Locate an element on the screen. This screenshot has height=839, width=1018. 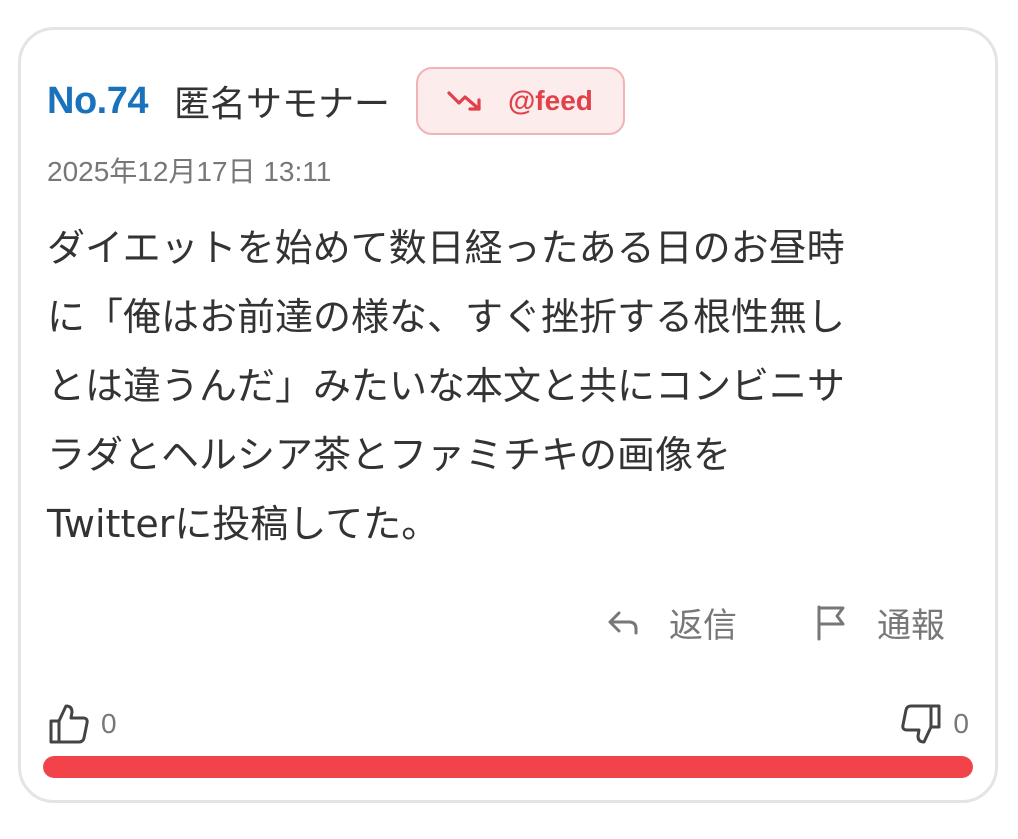
upvote-button: 0 is located at coordinates (82, 724).